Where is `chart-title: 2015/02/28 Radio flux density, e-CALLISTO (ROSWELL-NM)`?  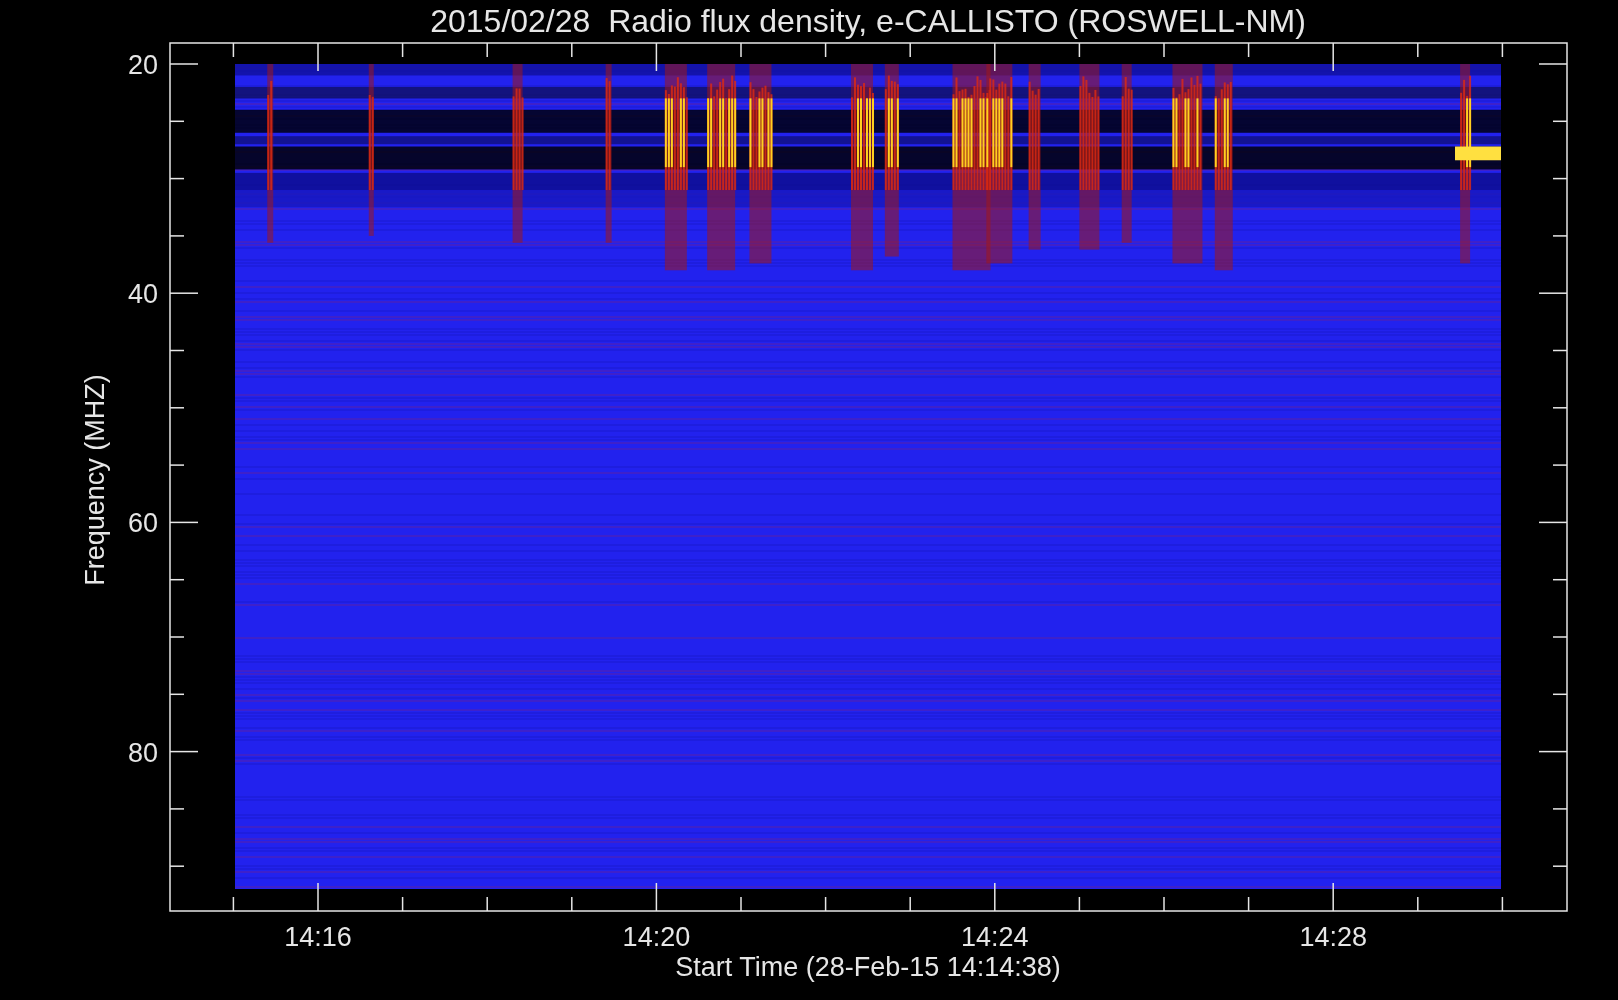 chart-title: 2015/02/28 Radio flux density, e-CALLISTO (ROSWELL-NM) is located at coordinates (868, 21).